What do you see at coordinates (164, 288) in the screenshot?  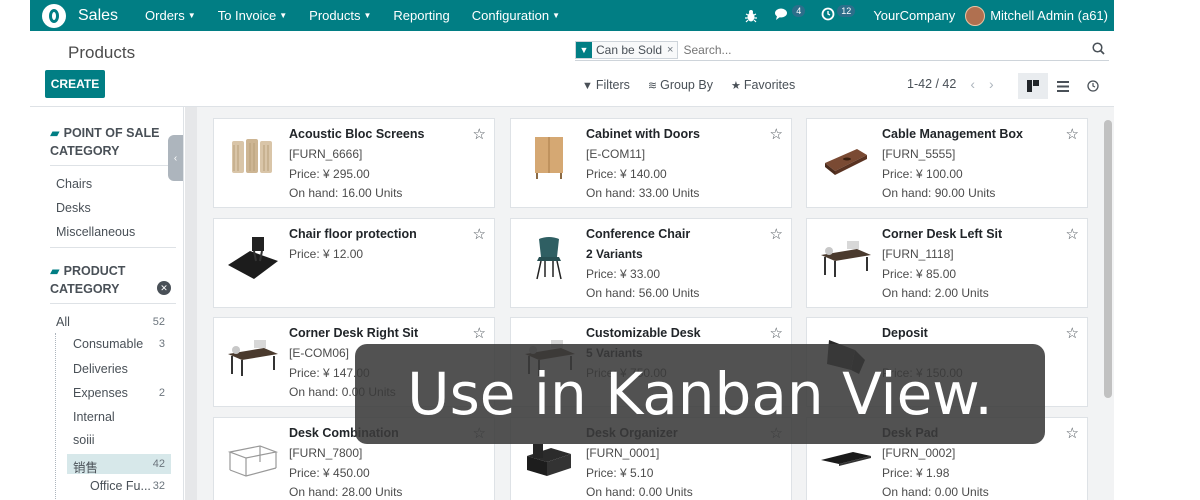 I see `clear-filter-icon: ✕` at bounding box center [164, 288].